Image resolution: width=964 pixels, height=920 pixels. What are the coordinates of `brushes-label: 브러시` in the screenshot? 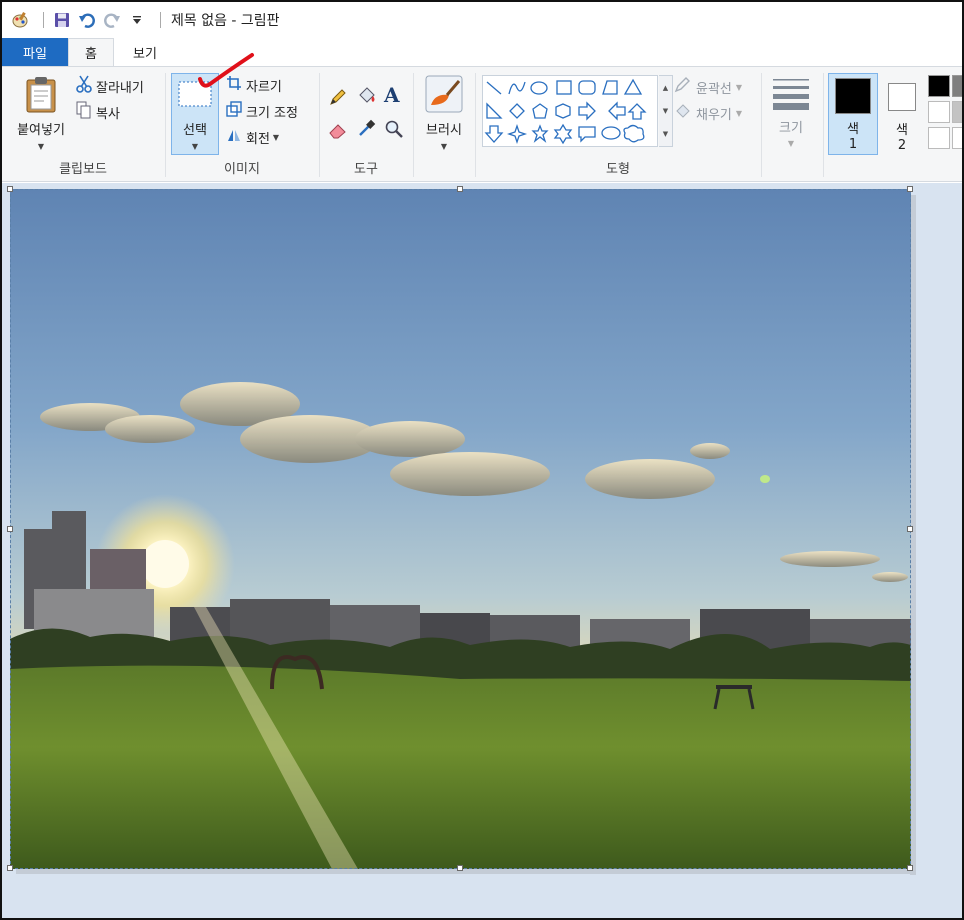 It's located at (444, 130).